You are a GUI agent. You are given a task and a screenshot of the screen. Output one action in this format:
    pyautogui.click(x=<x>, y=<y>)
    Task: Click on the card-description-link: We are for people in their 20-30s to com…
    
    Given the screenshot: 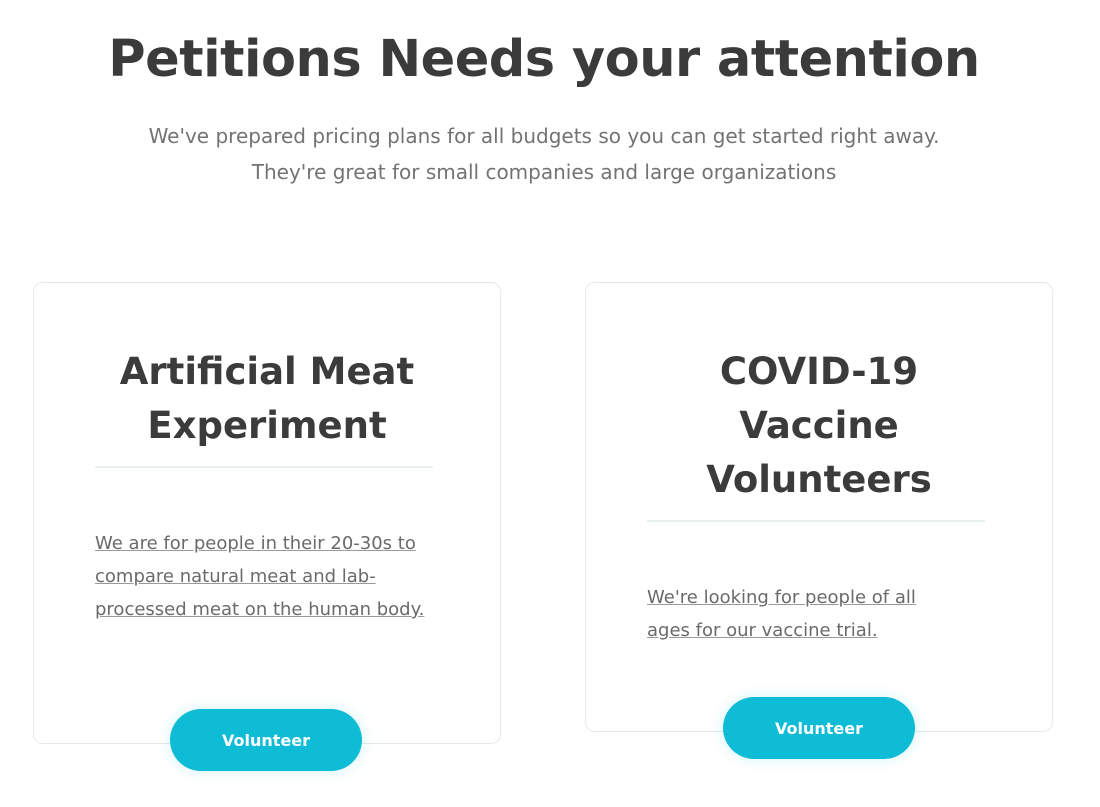 What is the action you would take?
    pyautogui.click(x=265, y=576)
    